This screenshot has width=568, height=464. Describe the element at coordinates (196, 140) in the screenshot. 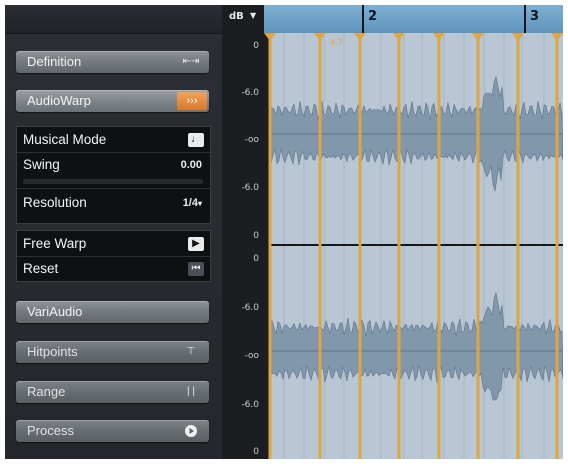

I see `musical-note-icon: ♩` at that location.